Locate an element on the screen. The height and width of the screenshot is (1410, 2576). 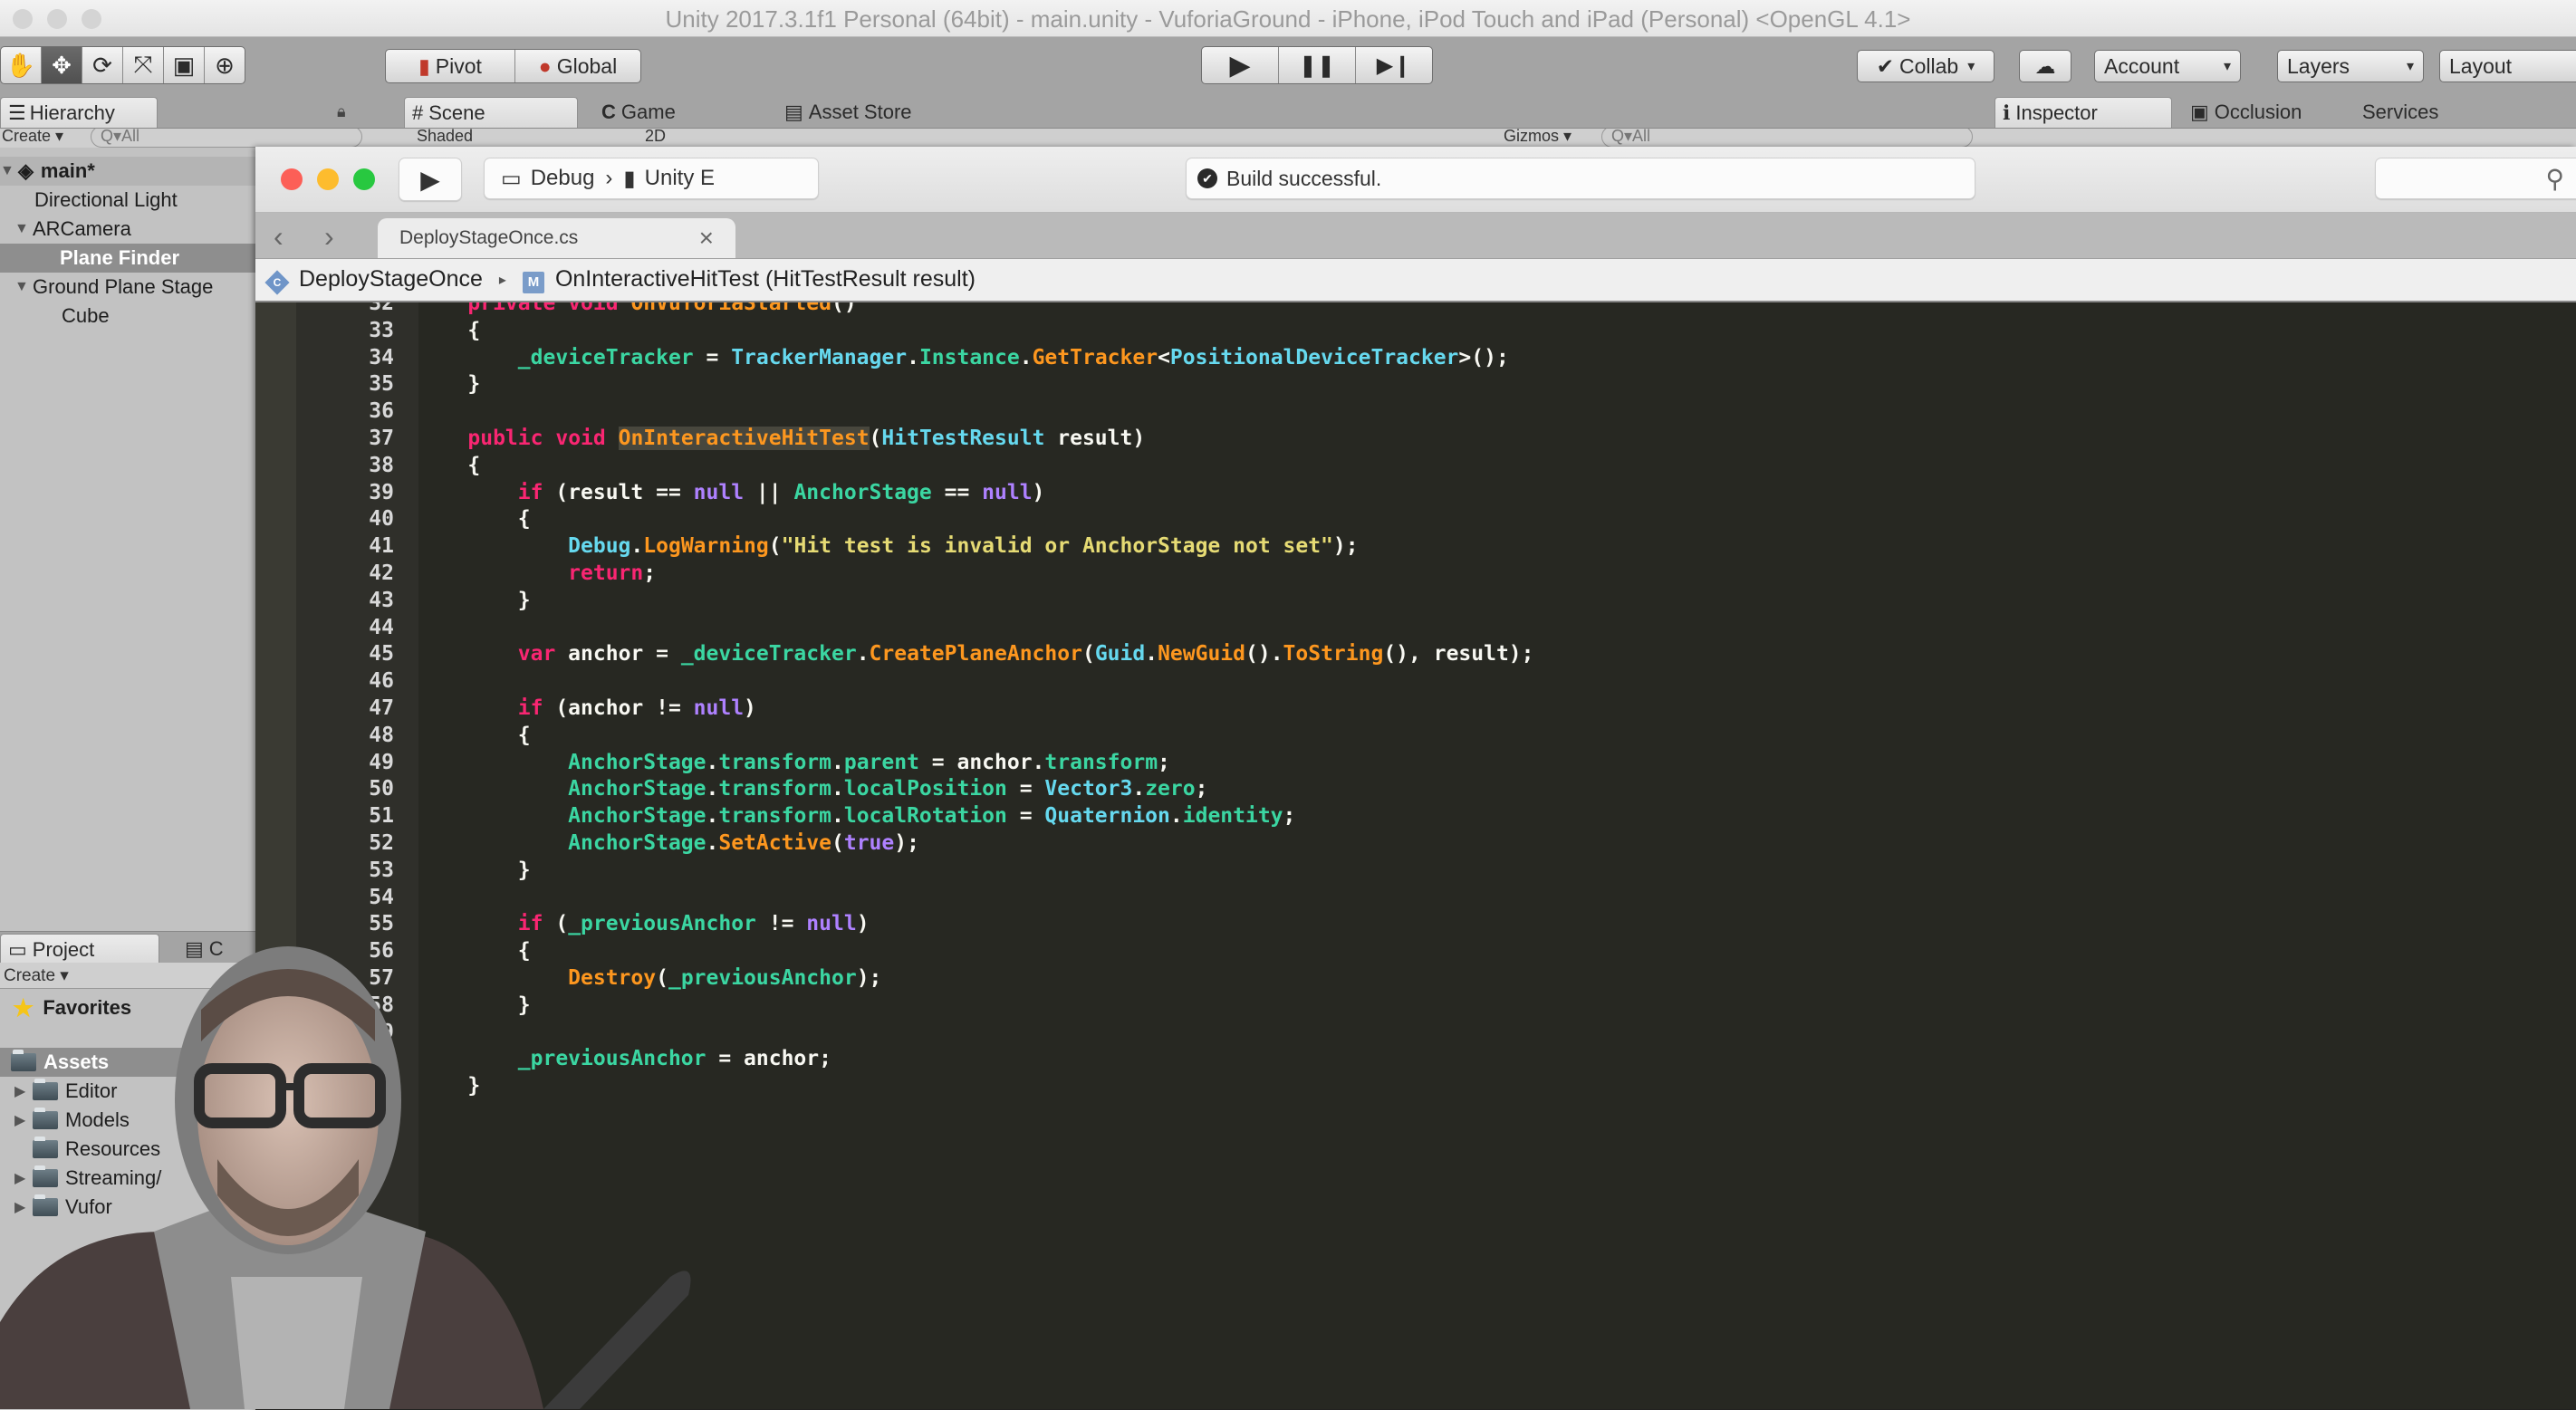
folder-item: ▶ Streaming/ is located at coordinates (127, 1178).